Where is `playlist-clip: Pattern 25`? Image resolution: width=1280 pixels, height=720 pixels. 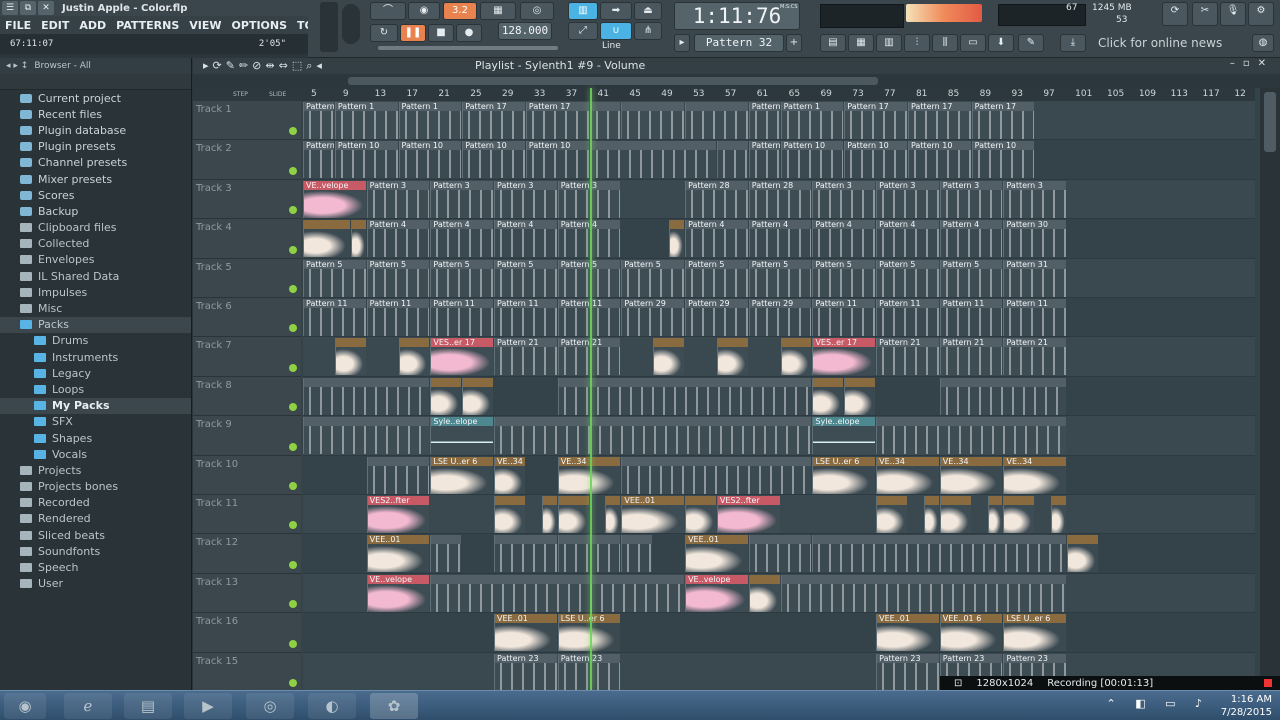 playlist-clip: Pattern 25 is located at coordinates (764, 120).